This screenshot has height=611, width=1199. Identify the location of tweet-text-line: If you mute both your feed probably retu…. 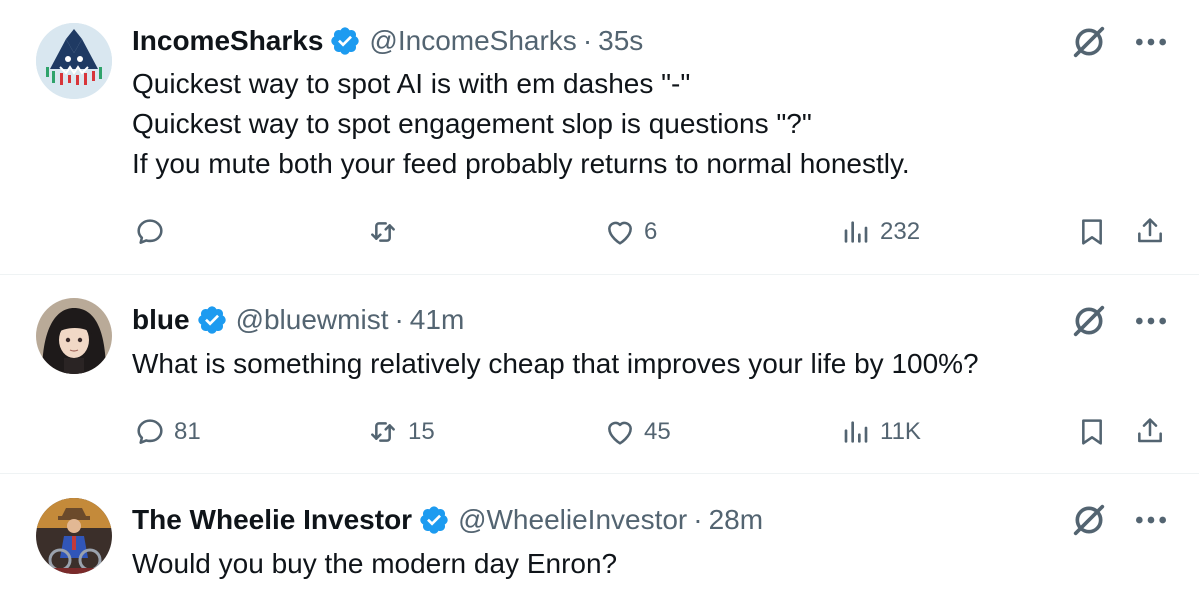
(521, 163).